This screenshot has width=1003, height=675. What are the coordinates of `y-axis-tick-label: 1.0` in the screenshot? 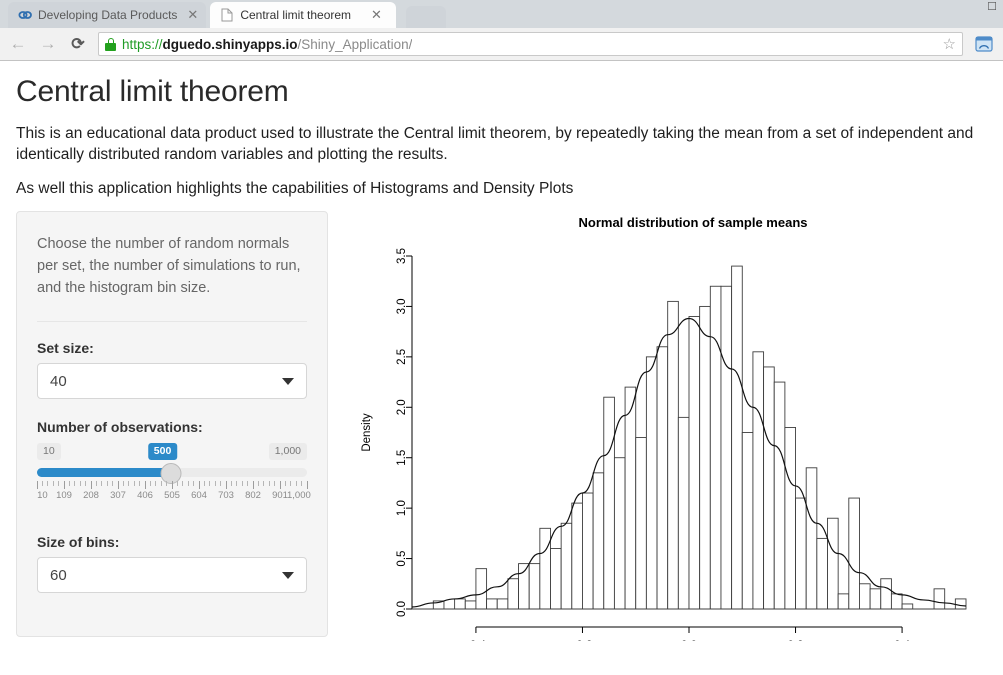 It's located at (402, 508).